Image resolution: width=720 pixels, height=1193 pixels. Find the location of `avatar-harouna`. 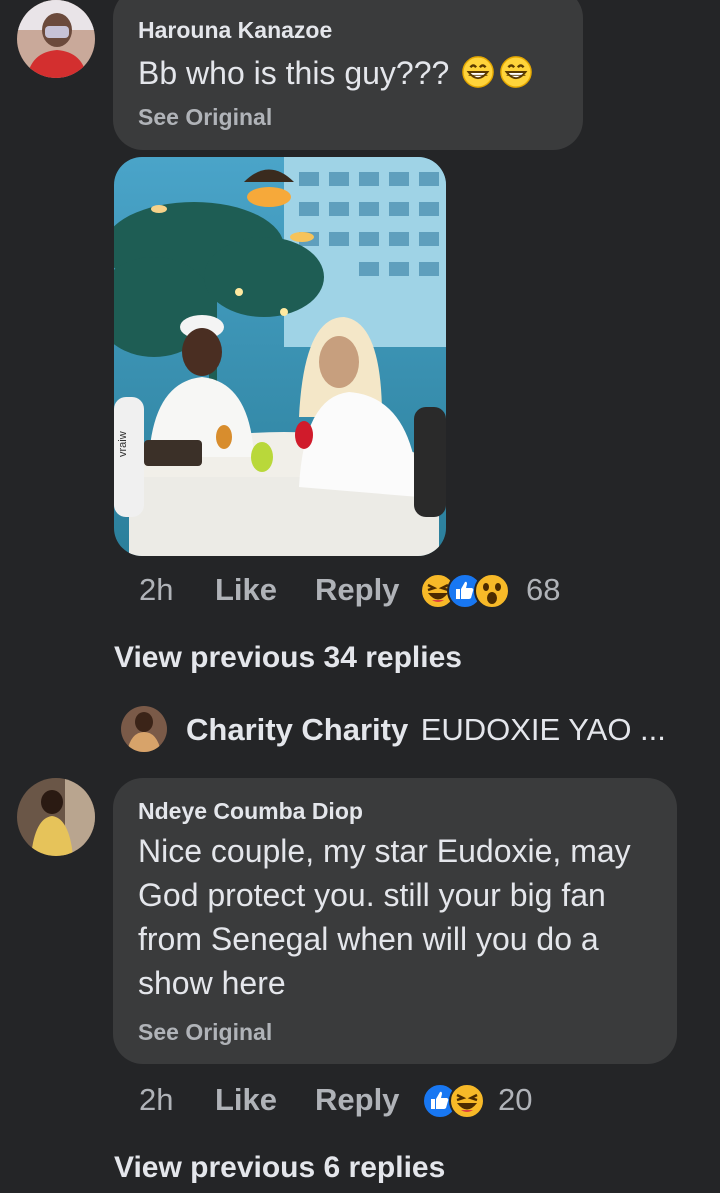

avatar-harouna is located at coordinates (56, 39).